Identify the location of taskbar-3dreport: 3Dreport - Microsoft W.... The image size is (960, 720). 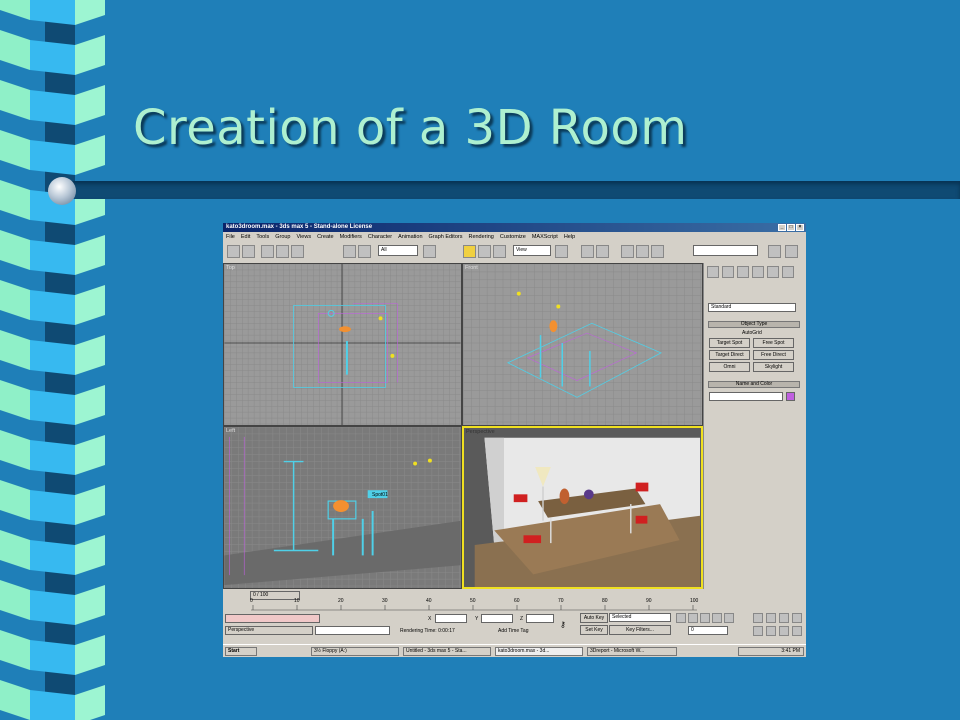
(632, 651).